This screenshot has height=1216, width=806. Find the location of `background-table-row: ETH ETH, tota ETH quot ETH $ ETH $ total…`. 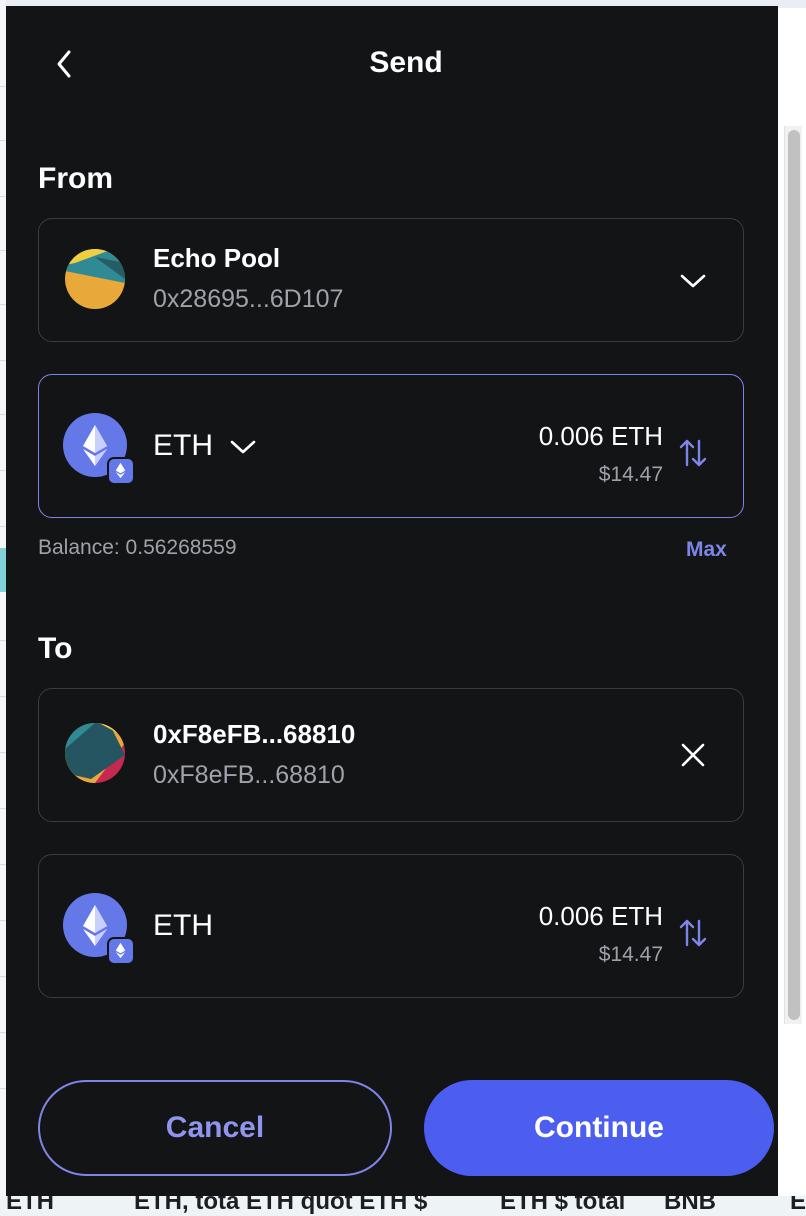

background-table-row: ETH ETH, tota ETH quot ETH $ ETH $ total… is located at coordinates (403, 1206).